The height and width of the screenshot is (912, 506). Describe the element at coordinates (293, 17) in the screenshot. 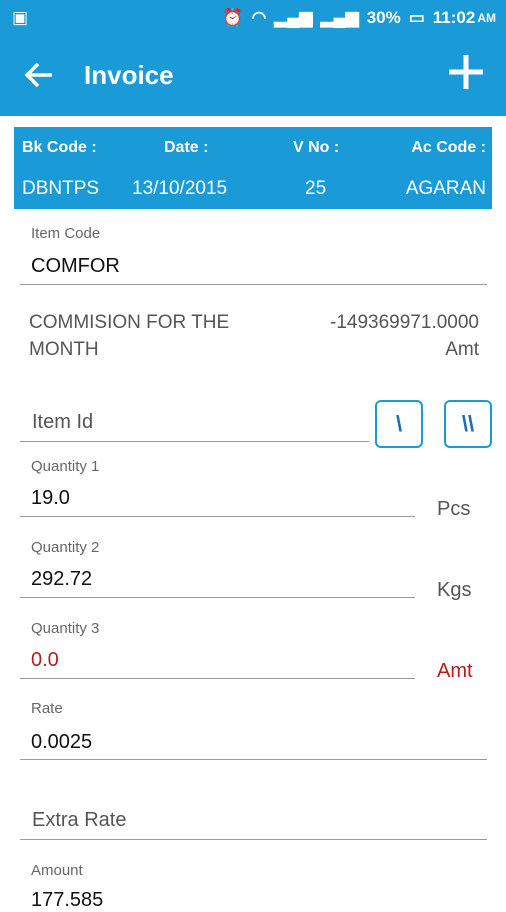

I see `signal-icon: ▂▄▆` at that location.